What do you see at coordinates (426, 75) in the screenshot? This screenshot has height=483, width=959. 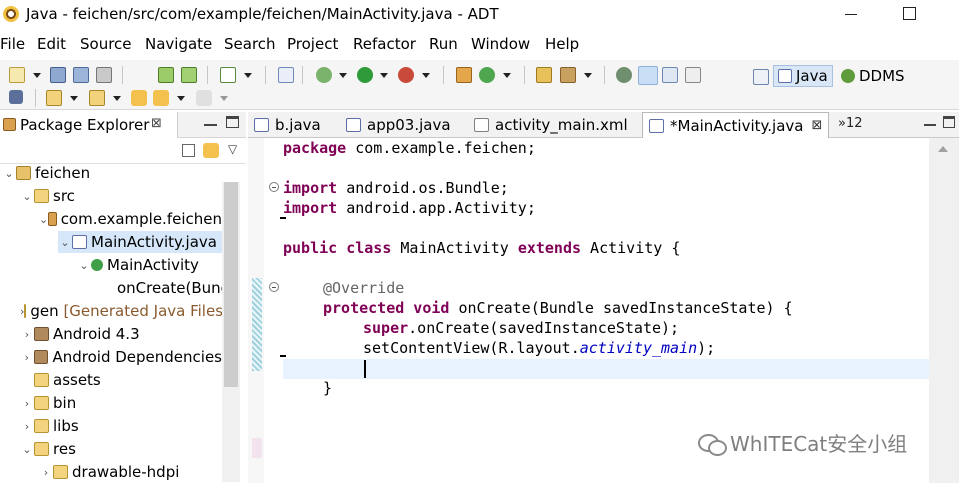 I see `external-tools-dropdown-arrow-icon` at bounding box center [426, 75].